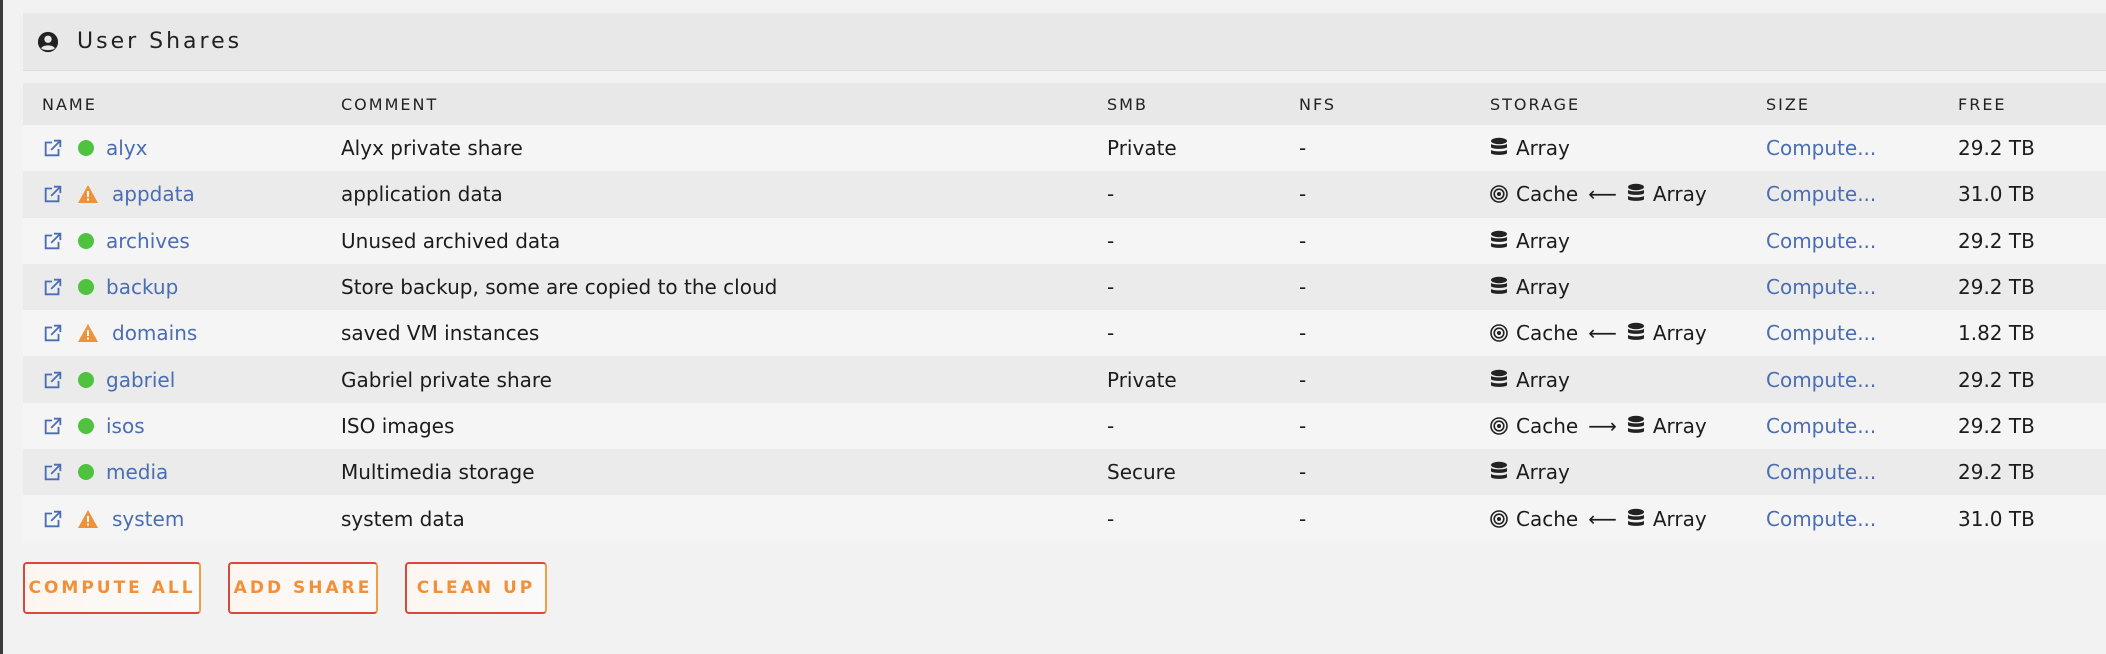 The height and width of the screenshot is (654, 2106). I want to click on share-name-cell: media, so click(105, 472).